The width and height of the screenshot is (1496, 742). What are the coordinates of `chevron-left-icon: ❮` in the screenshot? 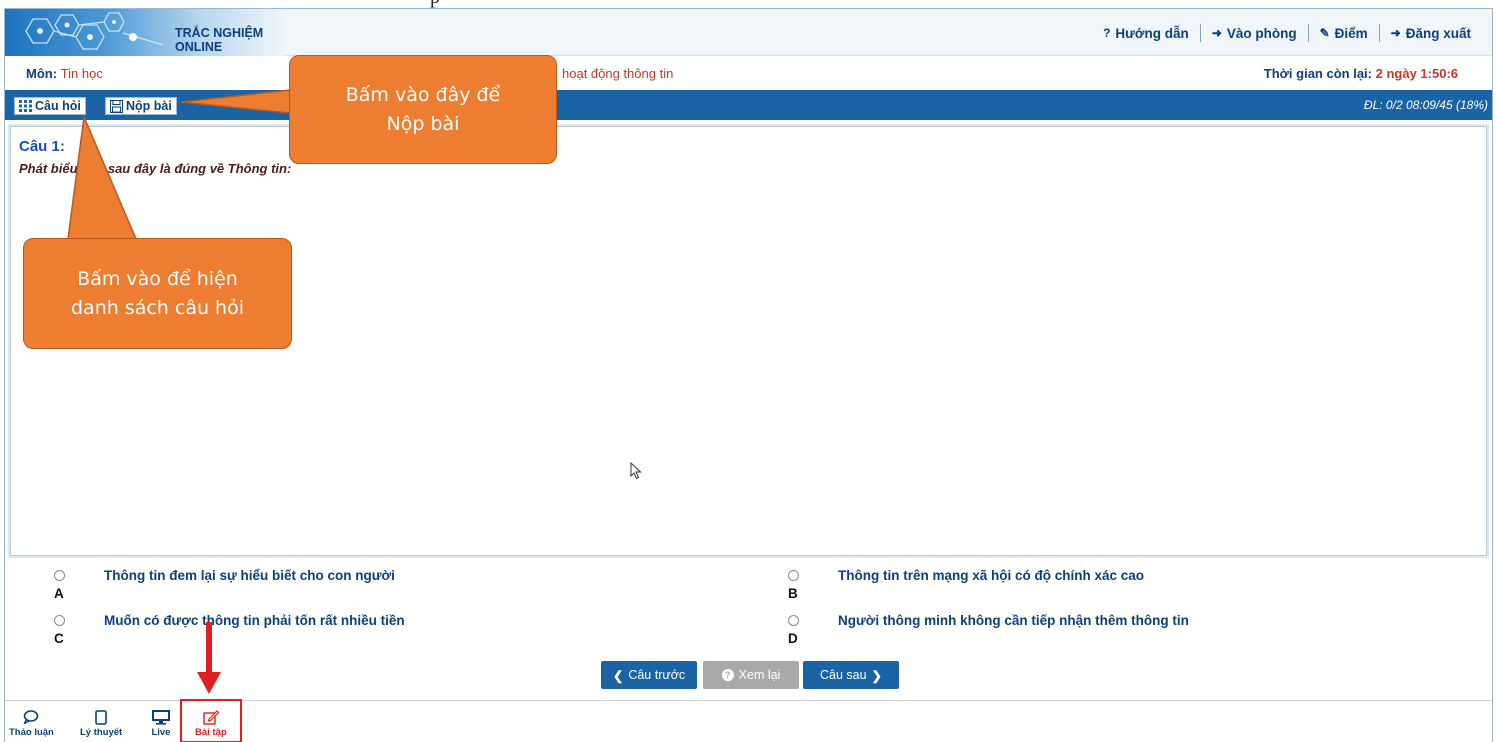 It's located at (618, 675).